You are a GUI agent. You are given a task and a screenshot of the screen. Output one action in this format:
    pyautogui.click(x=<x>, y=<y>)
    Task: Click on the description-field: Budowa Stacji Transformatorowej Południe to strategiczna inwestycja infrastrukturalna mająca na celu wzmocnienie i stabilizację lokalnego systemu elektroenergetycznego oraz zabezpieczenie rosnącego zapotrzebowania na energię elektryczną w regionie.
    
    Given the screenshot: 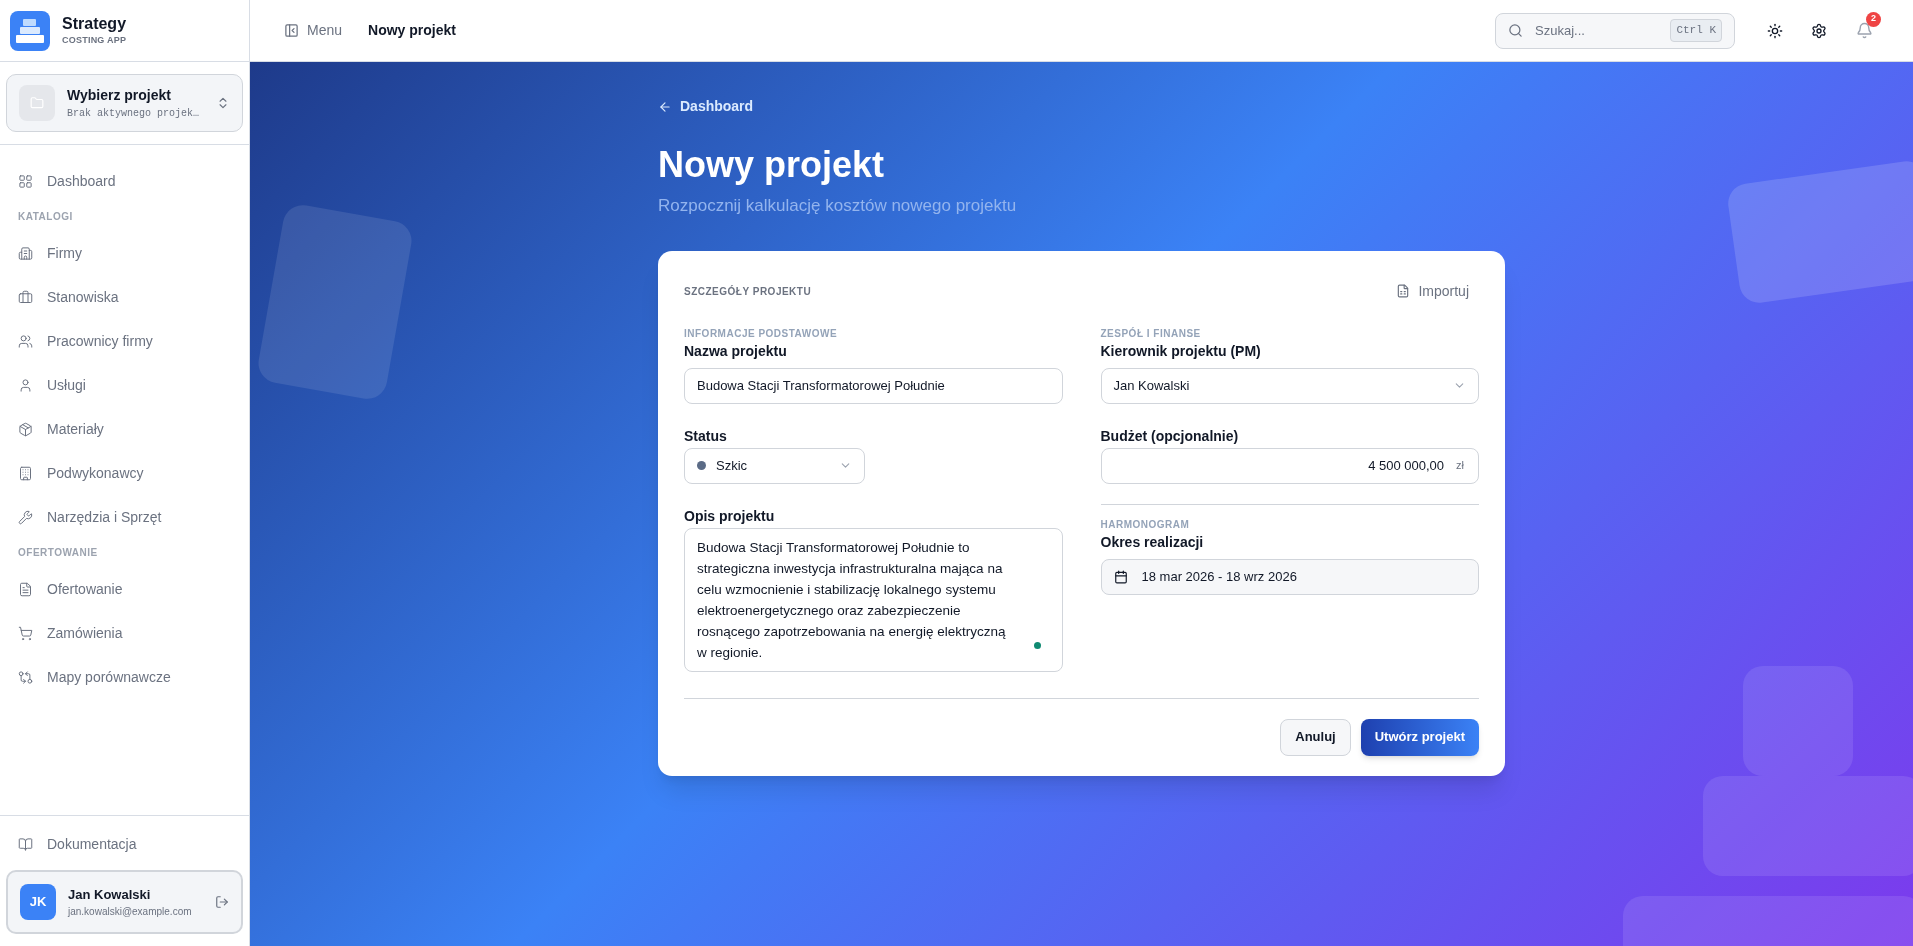 What is the action you would take?
    pyautogui.click(x=873, y=599)
    